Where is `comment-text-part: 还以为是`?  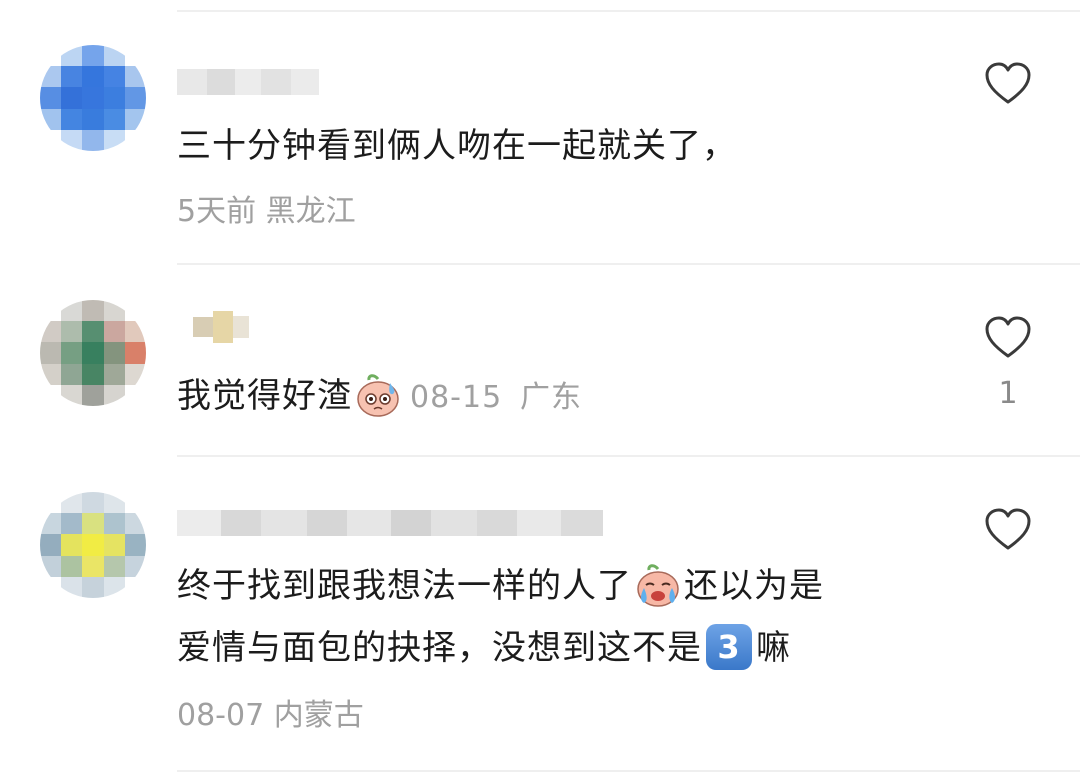
comment-text-part: 还以为是 is located at coordinates (754, 586).